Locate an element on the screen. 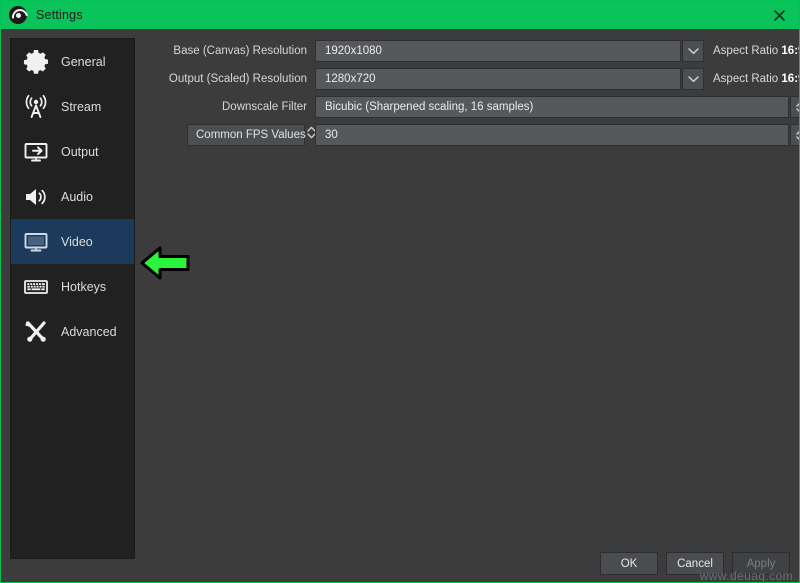  output-aspect-ratio-value: 16:9 is located at coordinates (790, 79).